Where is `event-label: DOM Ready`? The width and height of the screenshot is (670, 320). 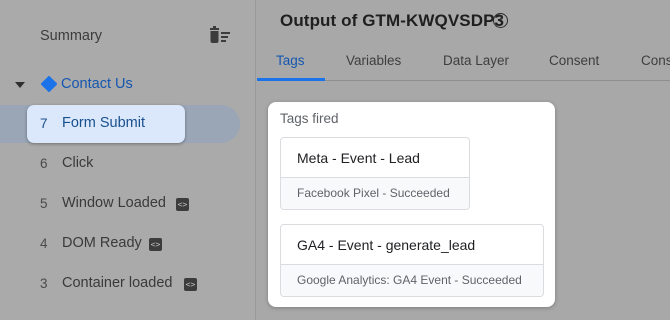
event-label: DOM Ready is located at coordinates (102, 243).